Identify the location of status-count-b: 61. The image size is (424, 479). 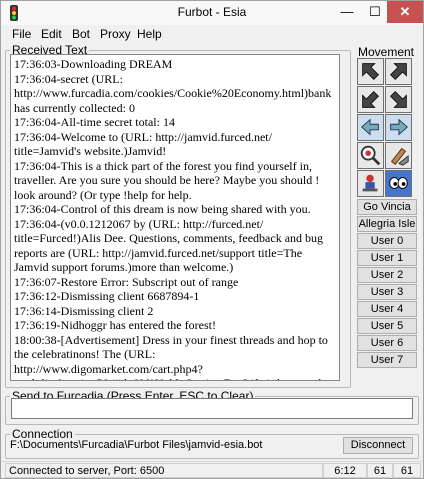
(407, 470).